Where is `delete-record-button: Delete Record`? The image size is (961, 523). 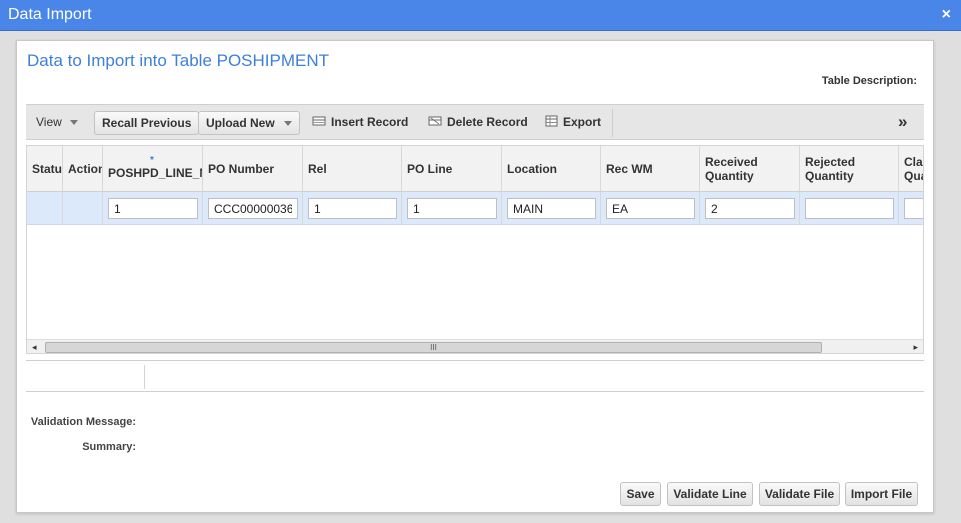
delete-record-button: Delete Record is located at coordinates (478, 122).